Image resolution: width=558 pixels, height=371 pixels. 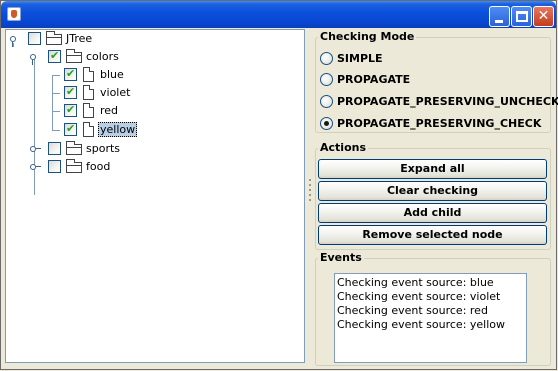 What do you see at coordinates (430, 59) in the screenshot?
I see `radio-simple: SIMPLE` at bounding box center [430, 59].